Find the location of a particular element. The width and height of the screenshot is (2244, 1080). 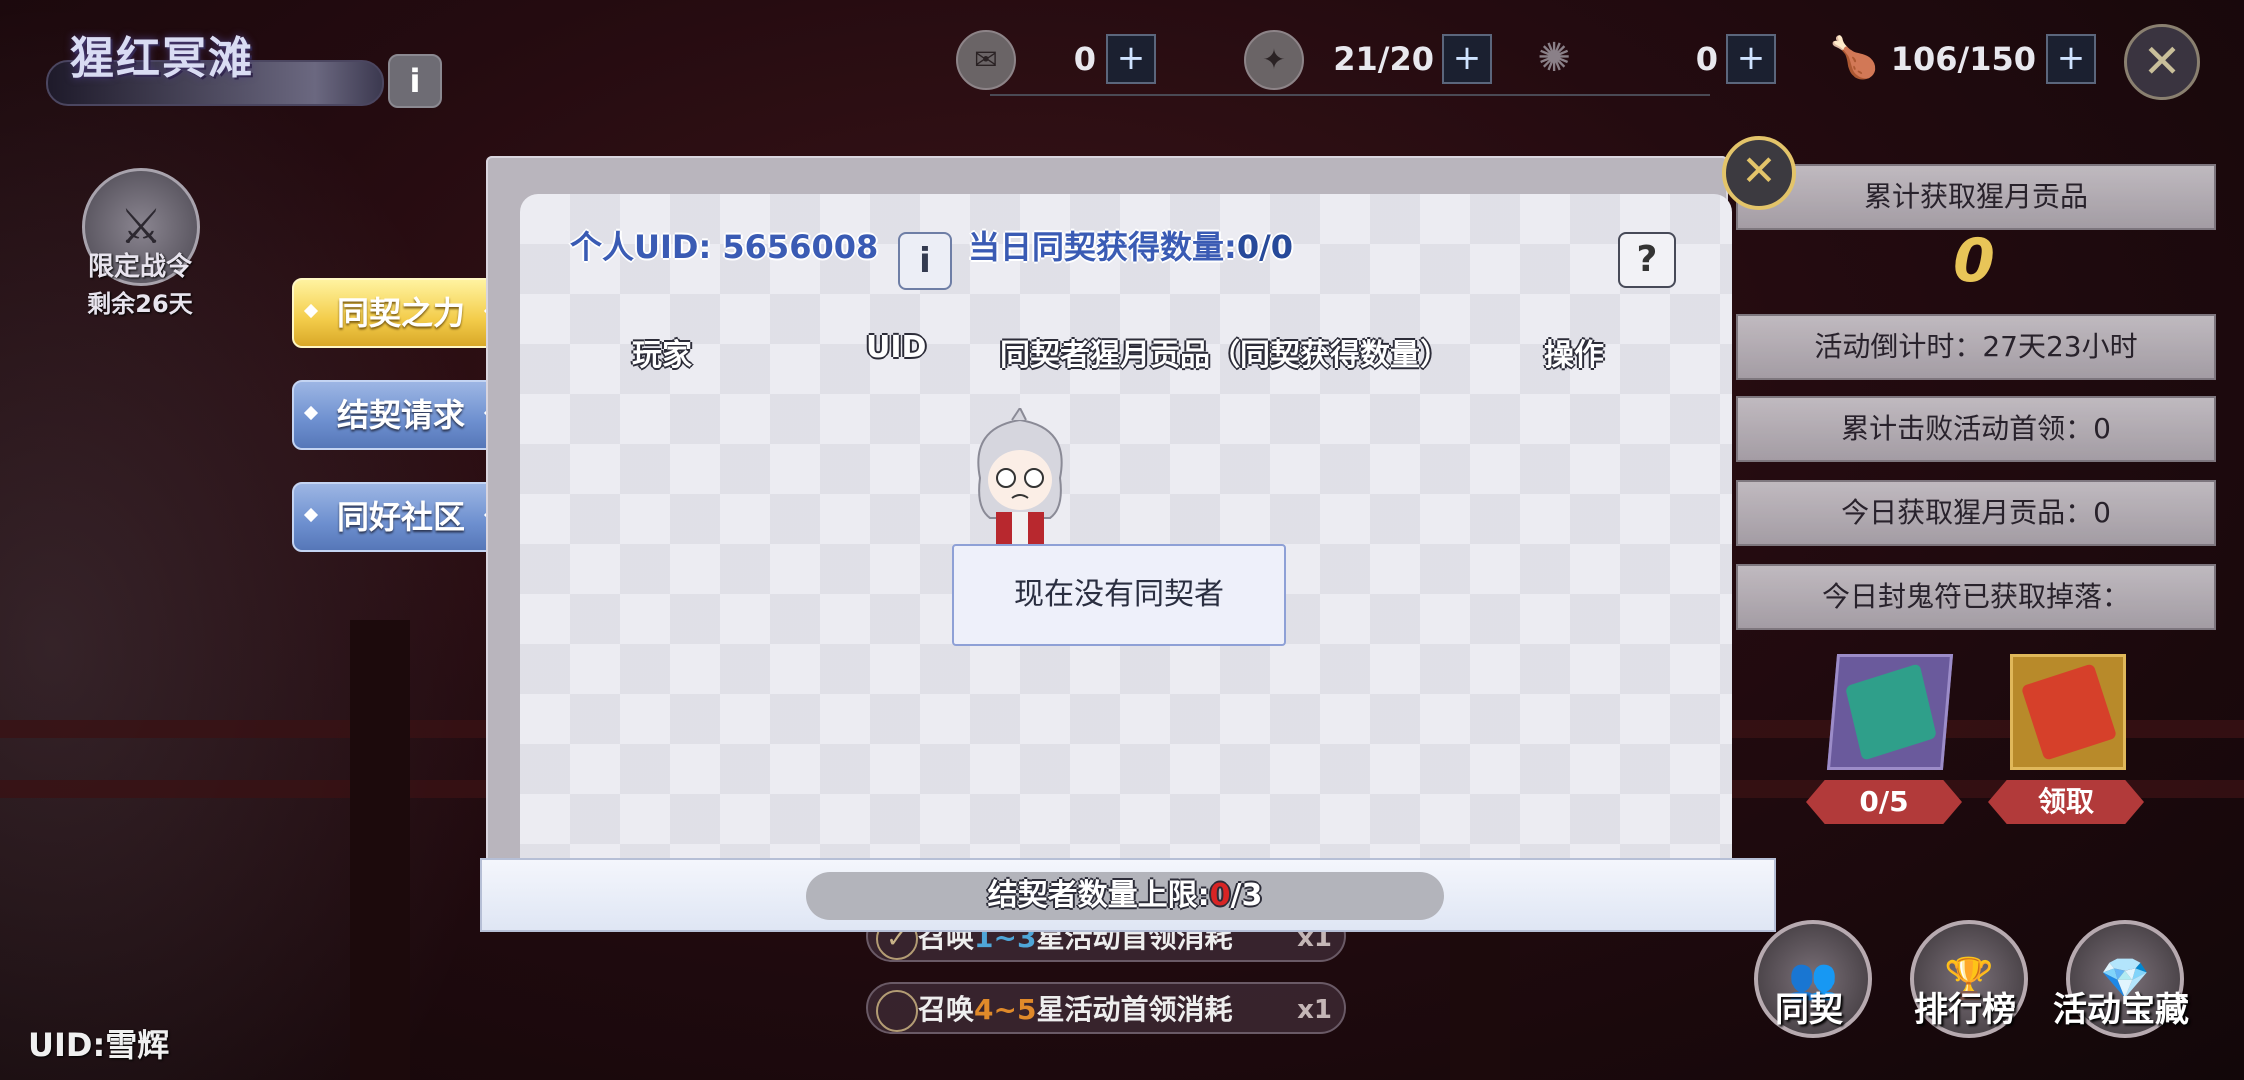

tab-label: 同契之力 is located at coordinates (400, 313).